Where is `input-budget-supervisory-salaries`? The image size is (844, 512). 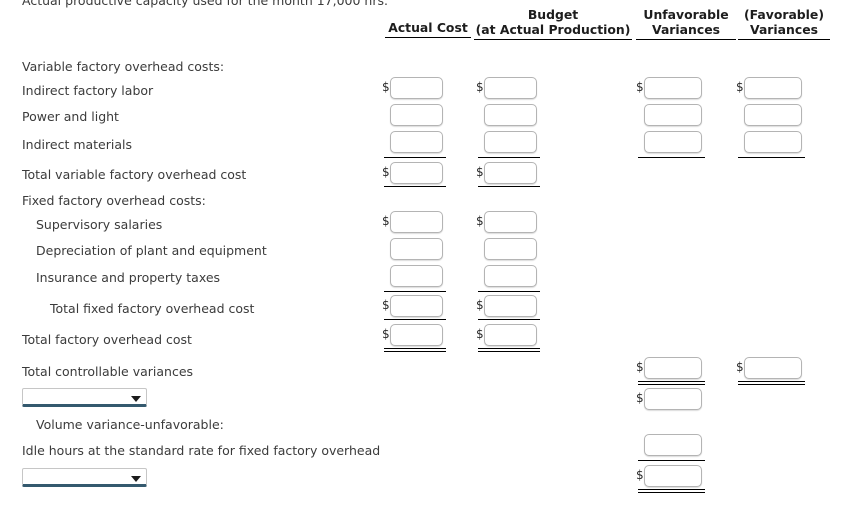 input-budget-supervisory-salaries is located at coordinates (510, 222).